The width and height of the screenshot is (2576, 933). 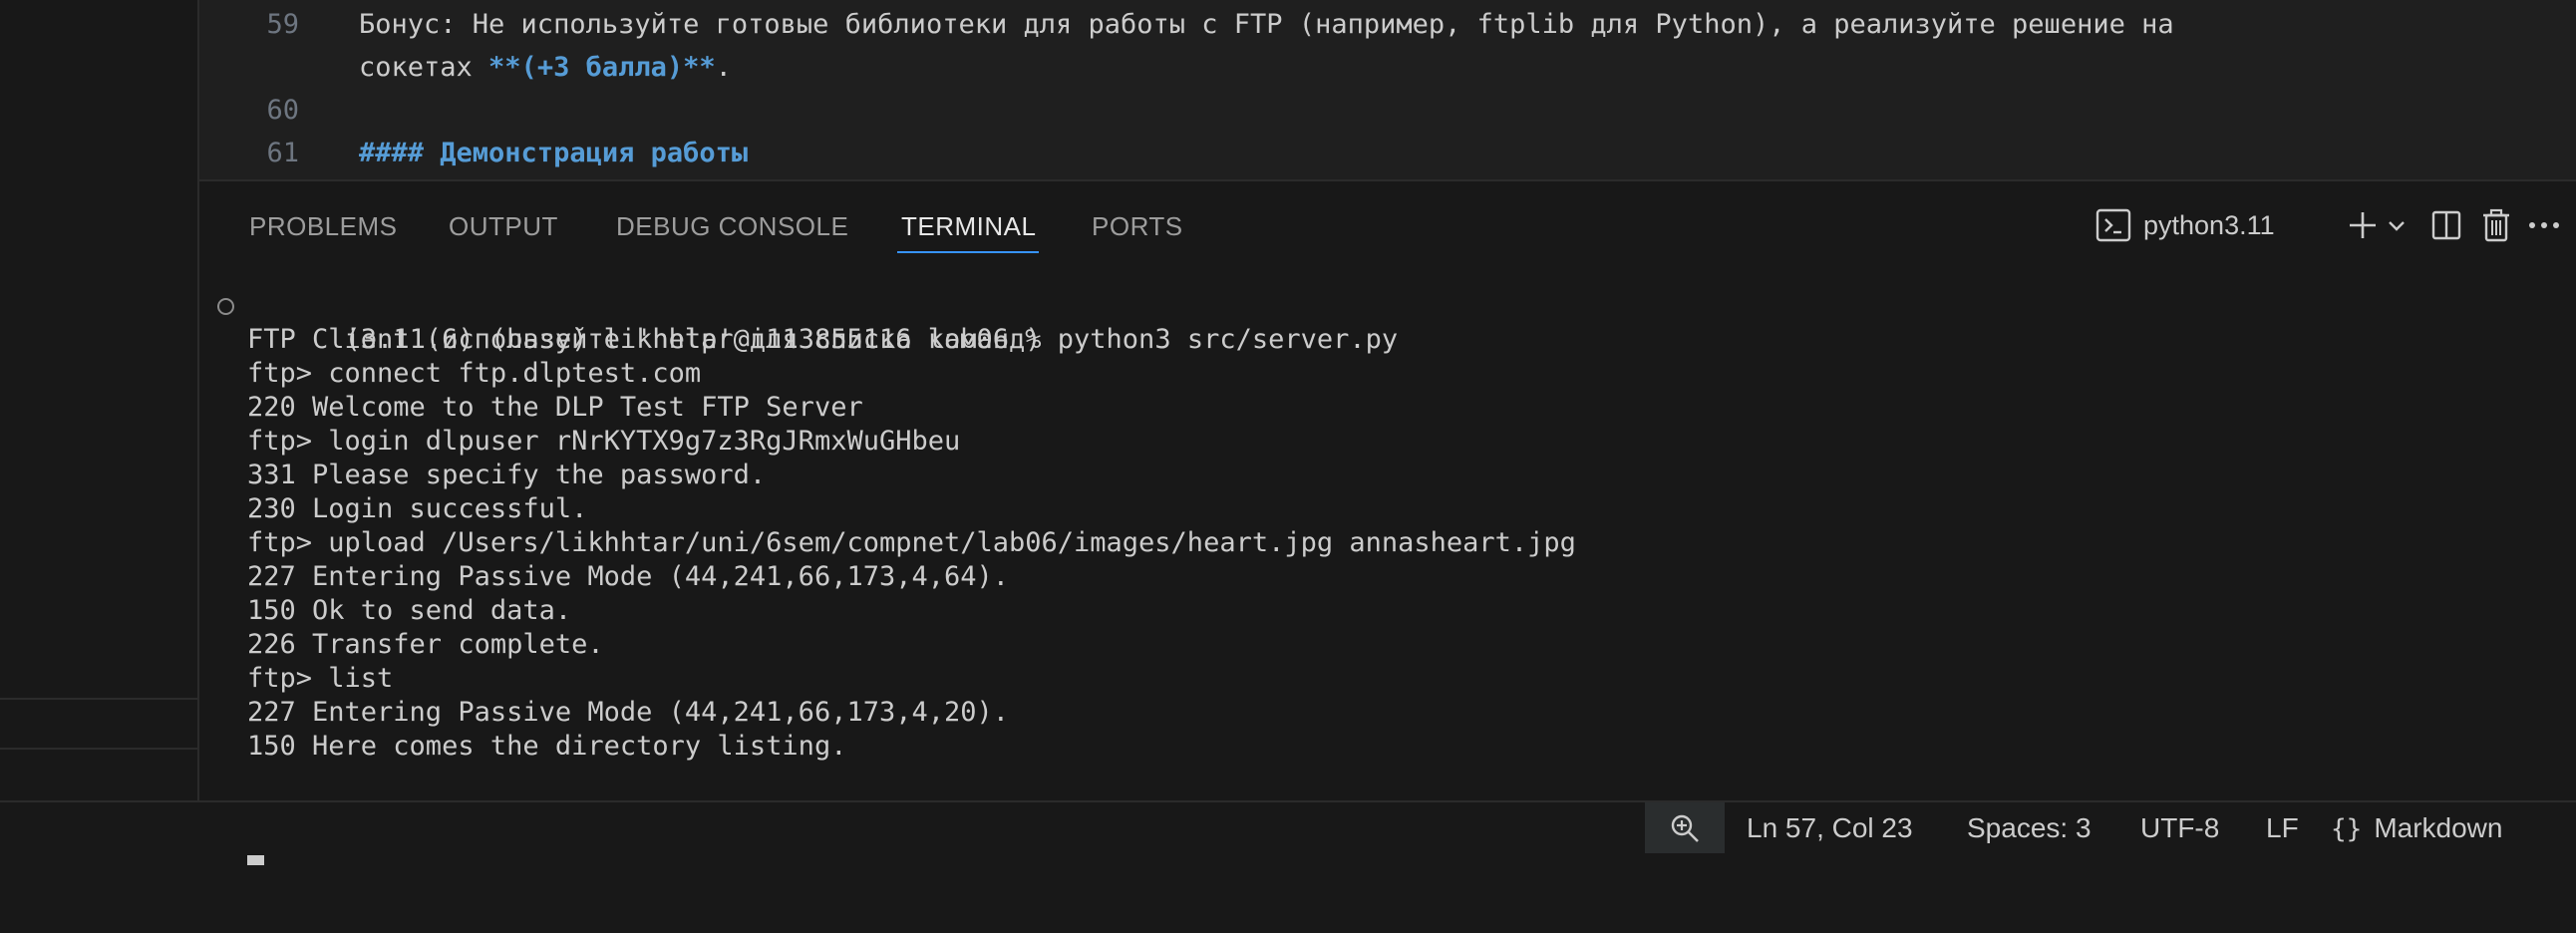 I want to click on line-number: 59, so click(x=282, y=24).